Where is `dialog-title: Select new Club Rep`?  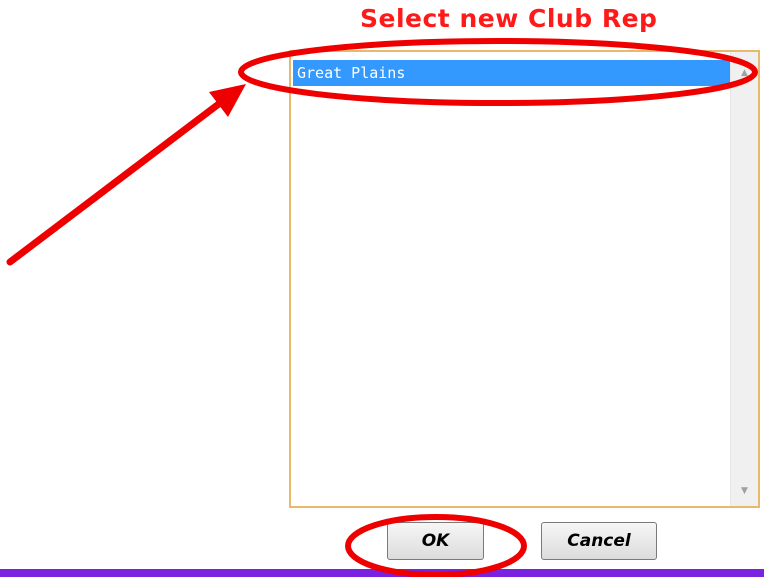
dialog-title: Select new Club Rep is located at coordinates (509, 18).